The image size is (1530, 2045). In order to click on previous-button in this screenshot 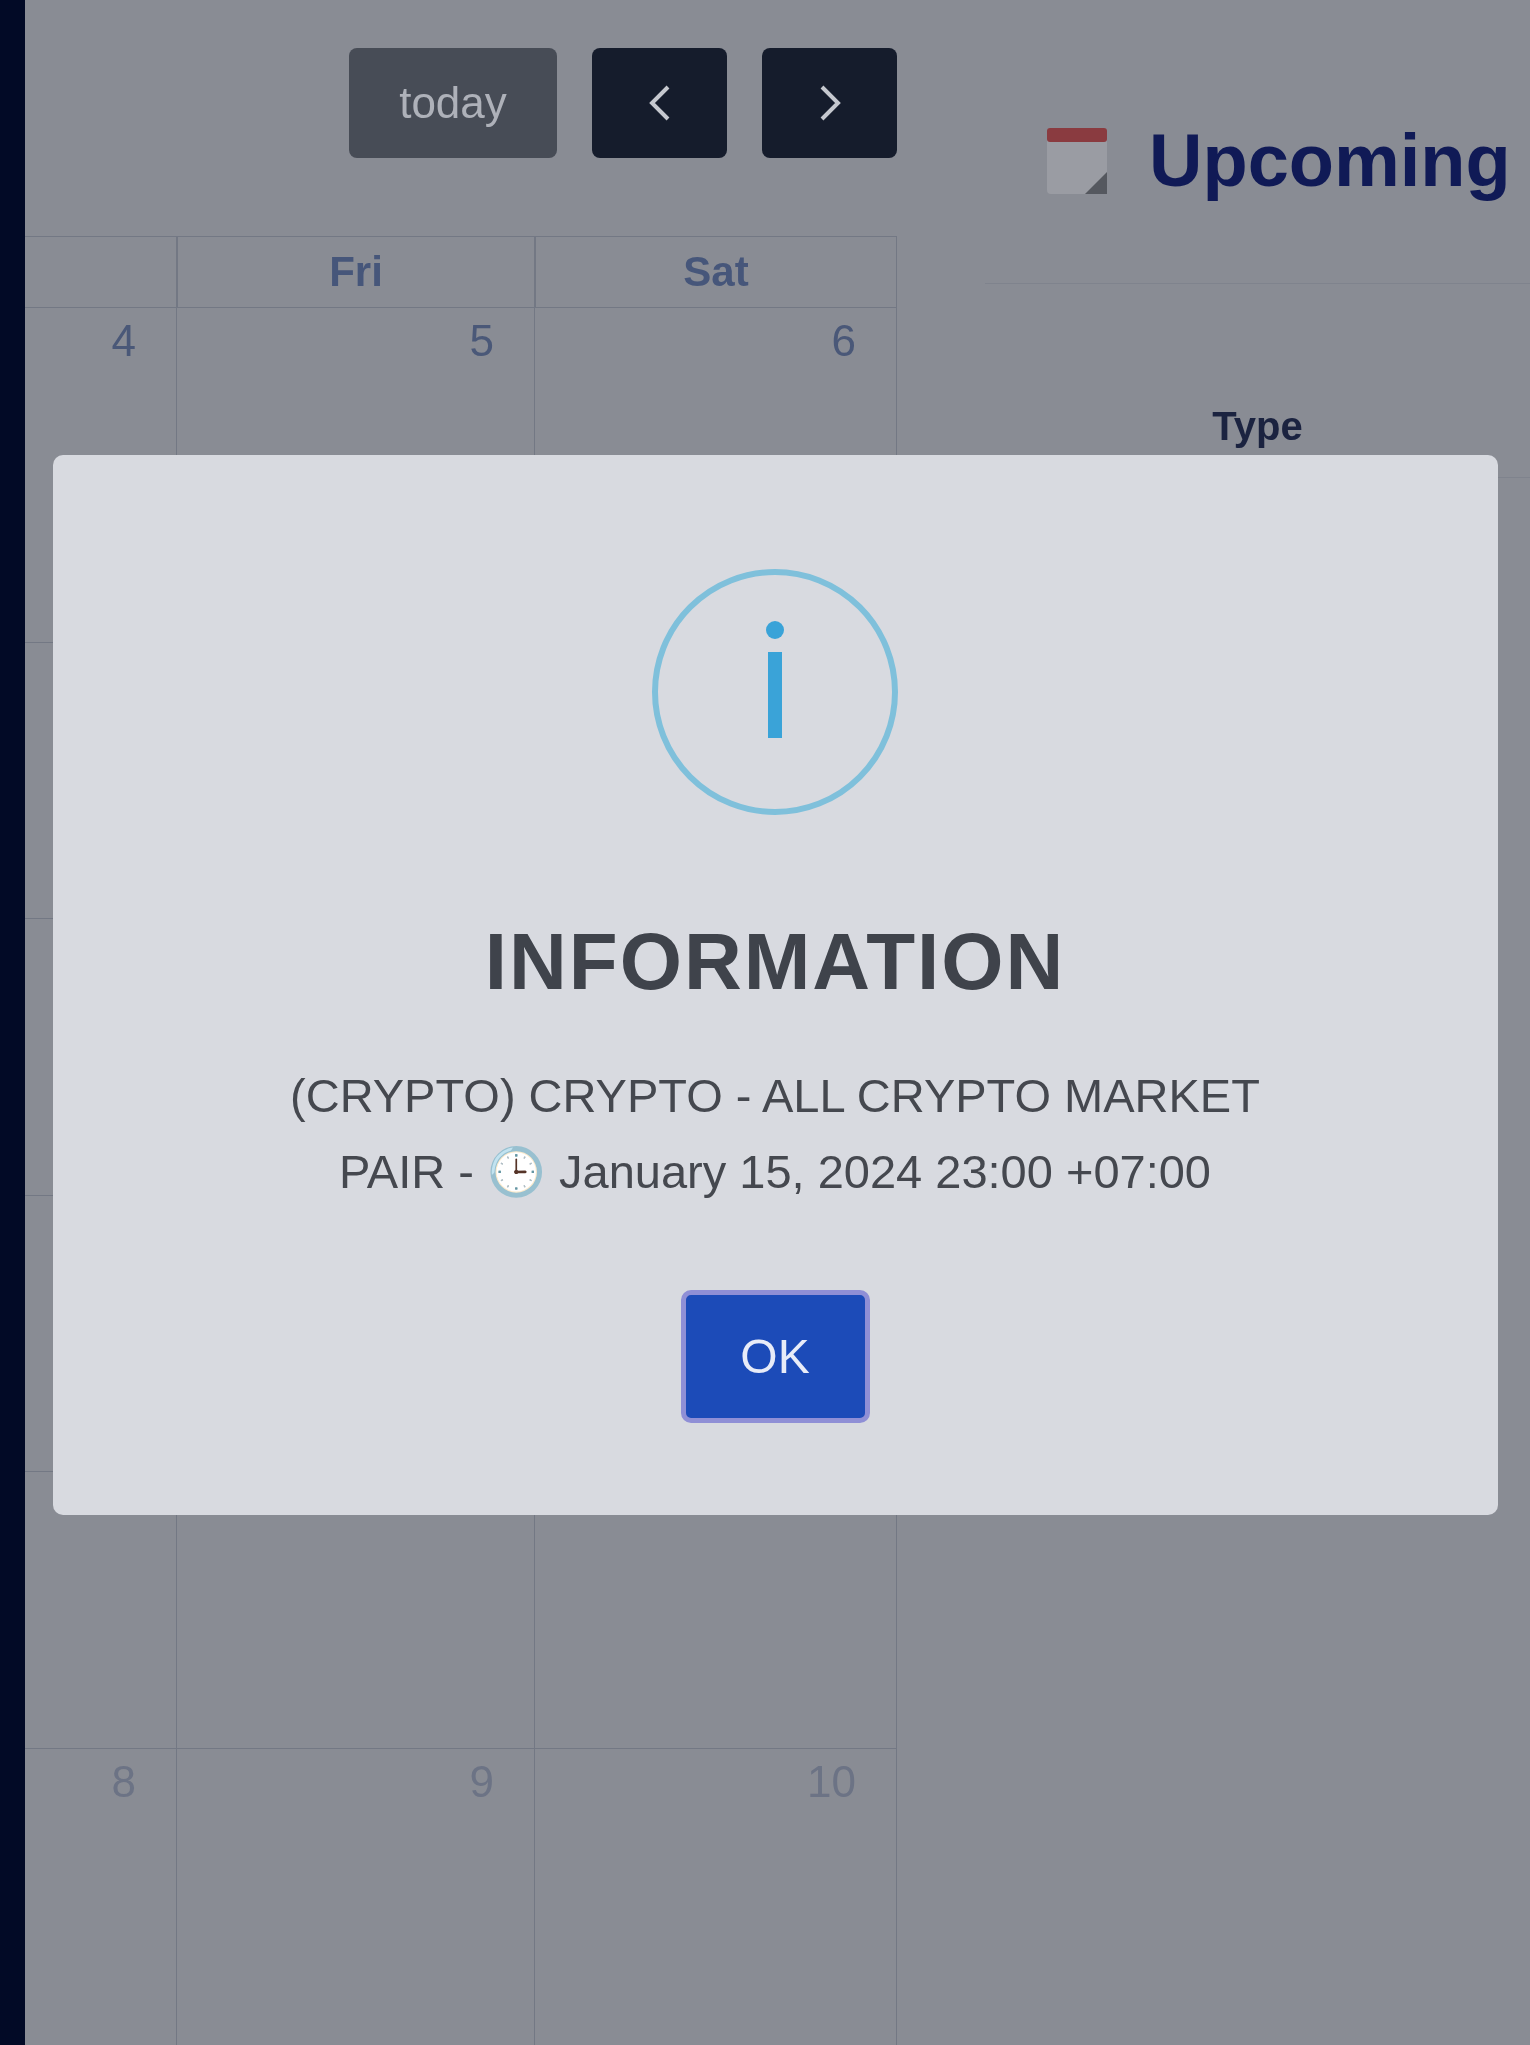, I will do `click(659, 103)`.